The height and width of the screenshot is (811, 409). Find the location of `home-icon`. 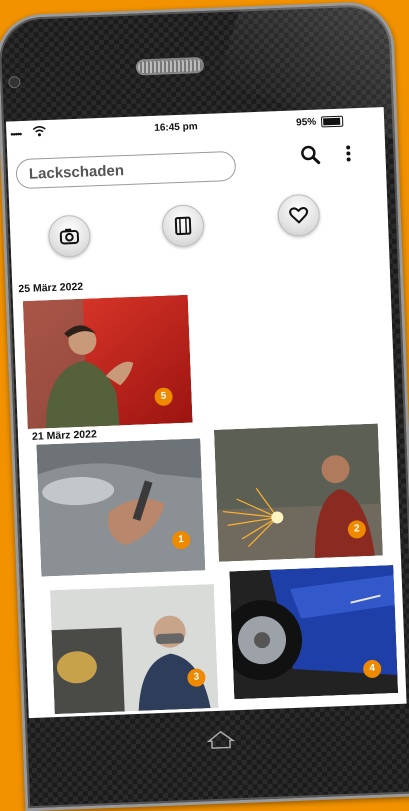

home-icon is located at coordinates (221, 739).